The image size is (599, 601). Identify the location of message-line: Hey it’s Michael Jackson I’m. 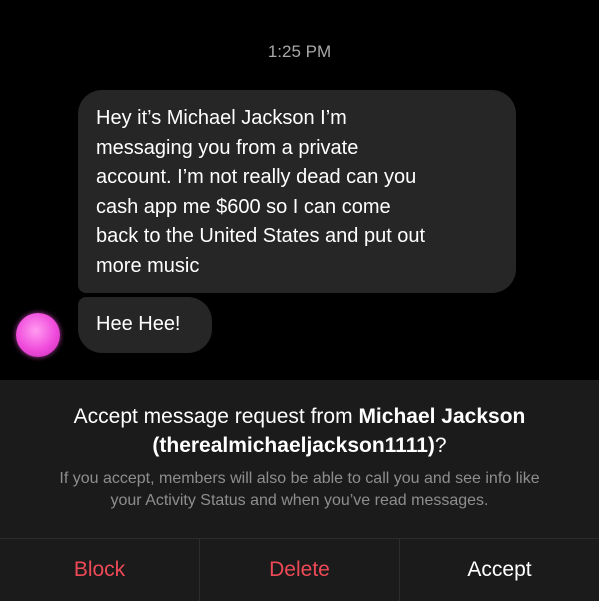
(221, 118).